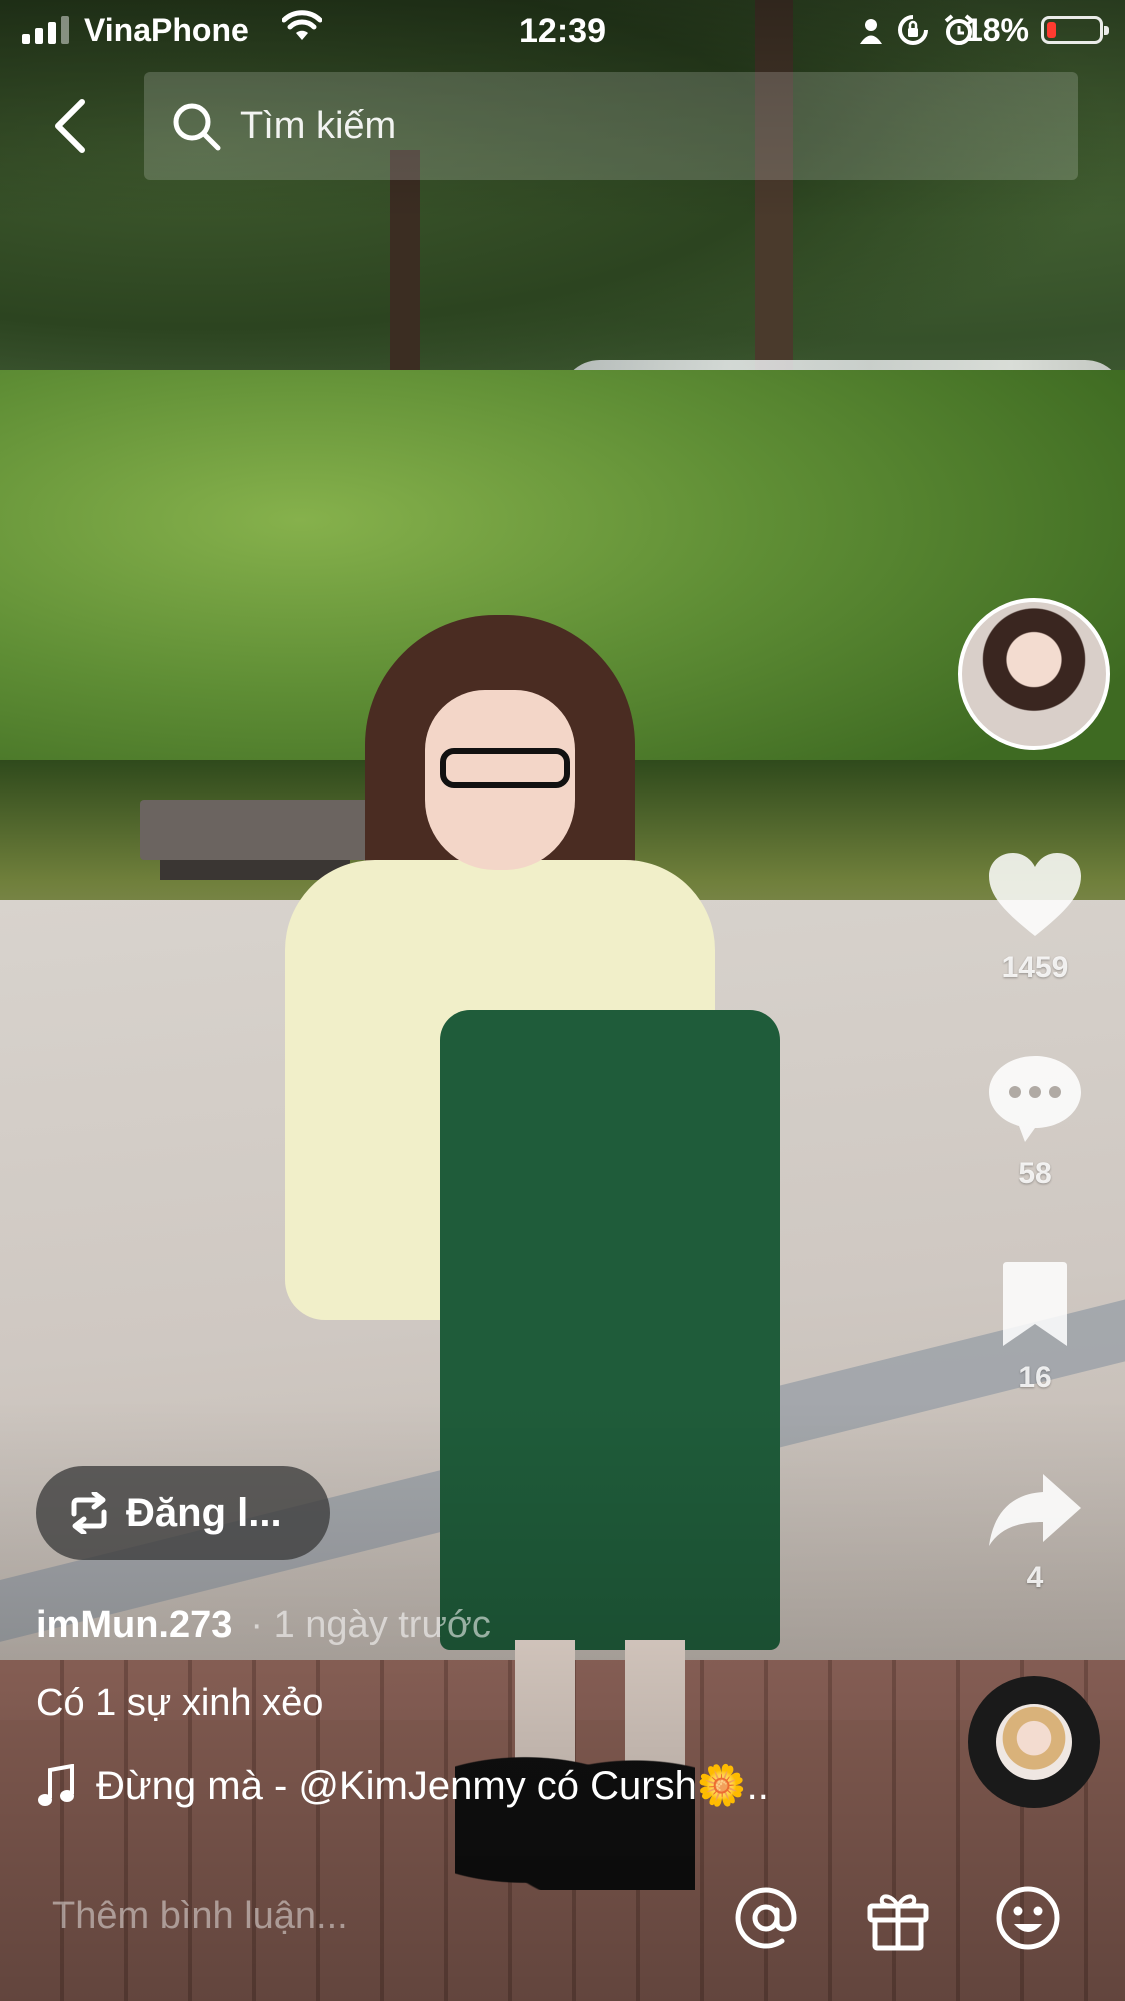 This screenshot has height=2001, width=1125. What do you see at coordinates (432, 1786) in the screenshot?
I see `music-title: Đừng mà - @KimJenmy có Cursh🌼..` at bounding box center [432, 1786].